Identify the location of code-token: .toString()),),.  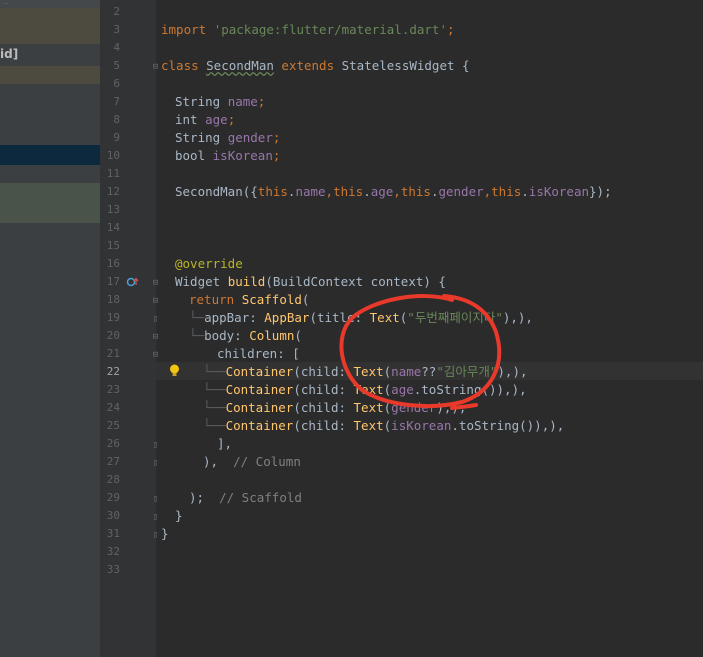
(470, 389).